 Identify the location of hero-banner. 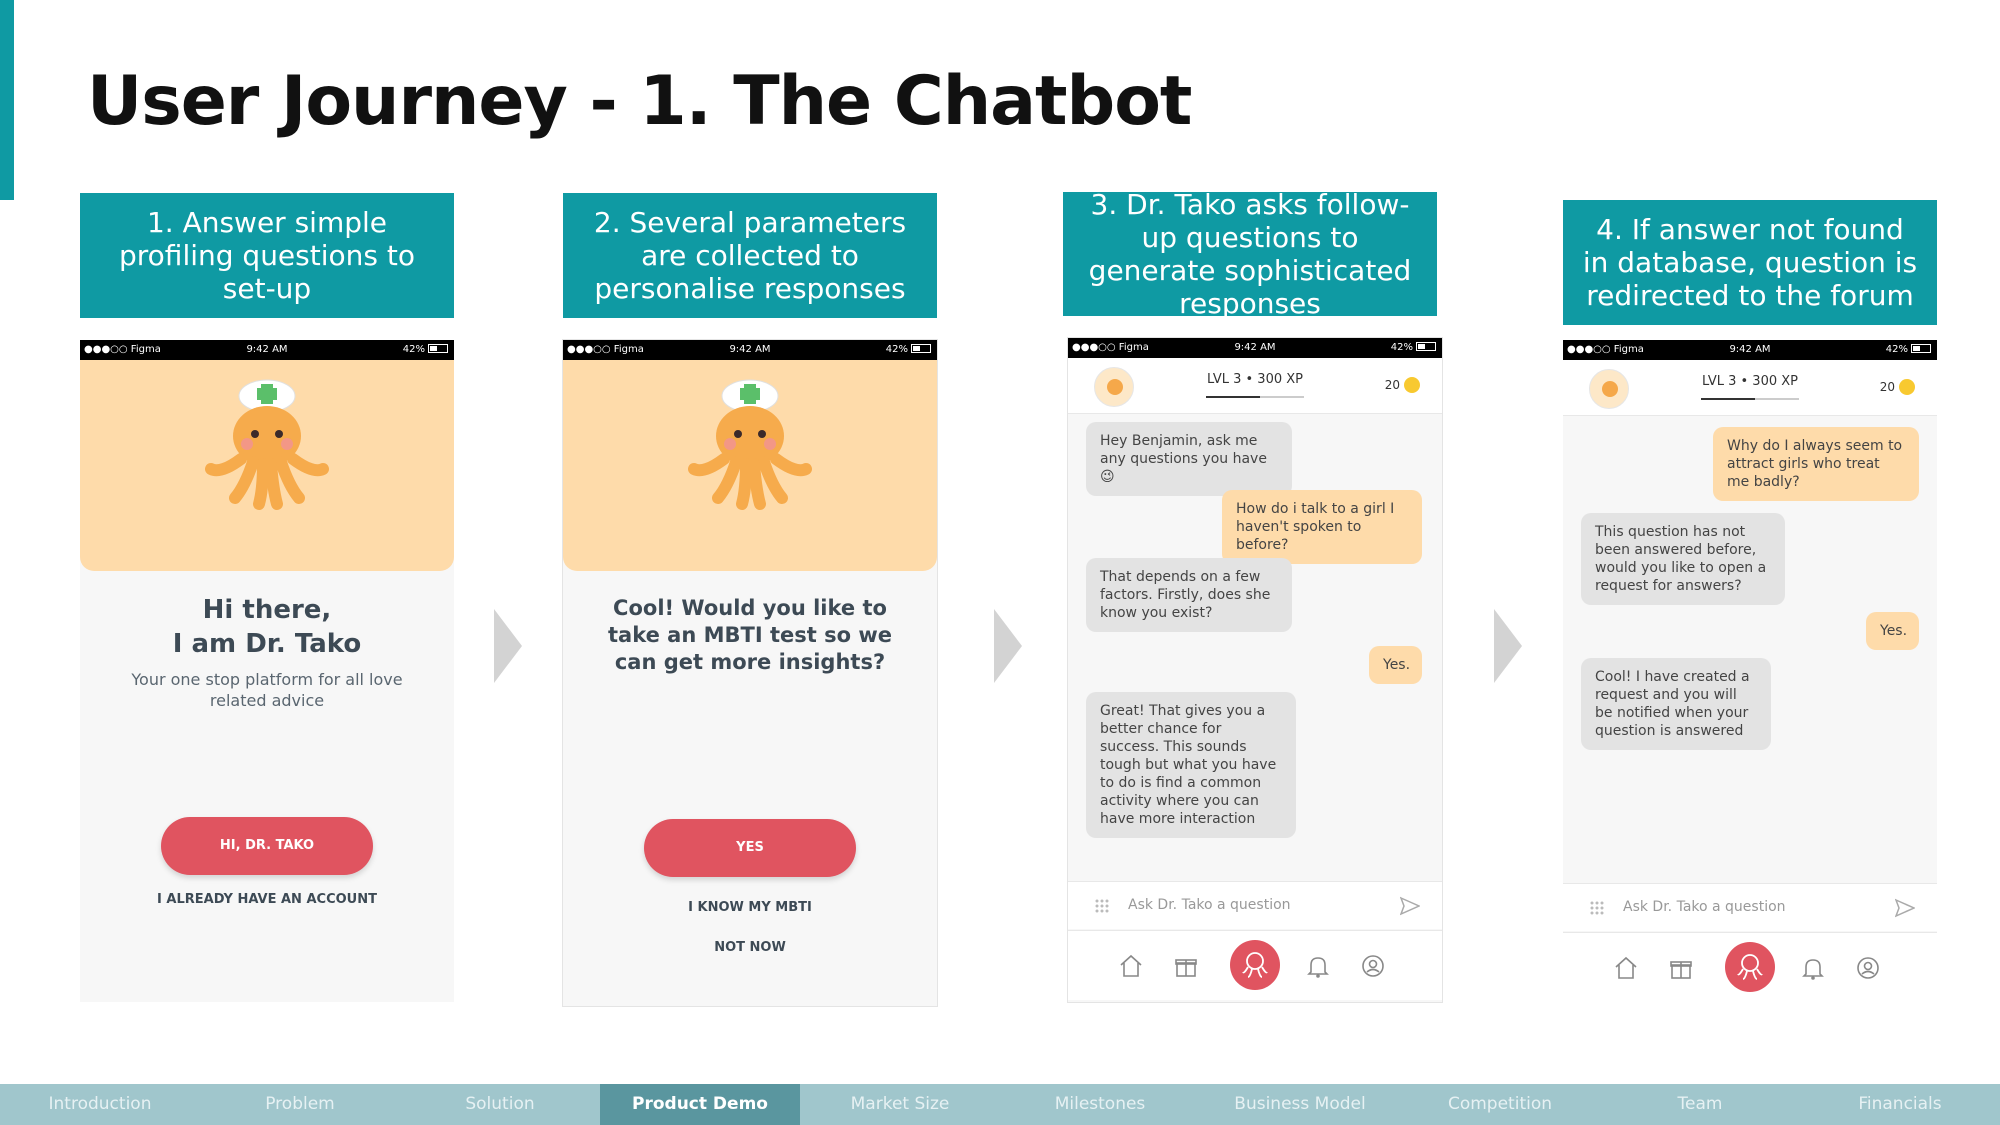
(750, 465).